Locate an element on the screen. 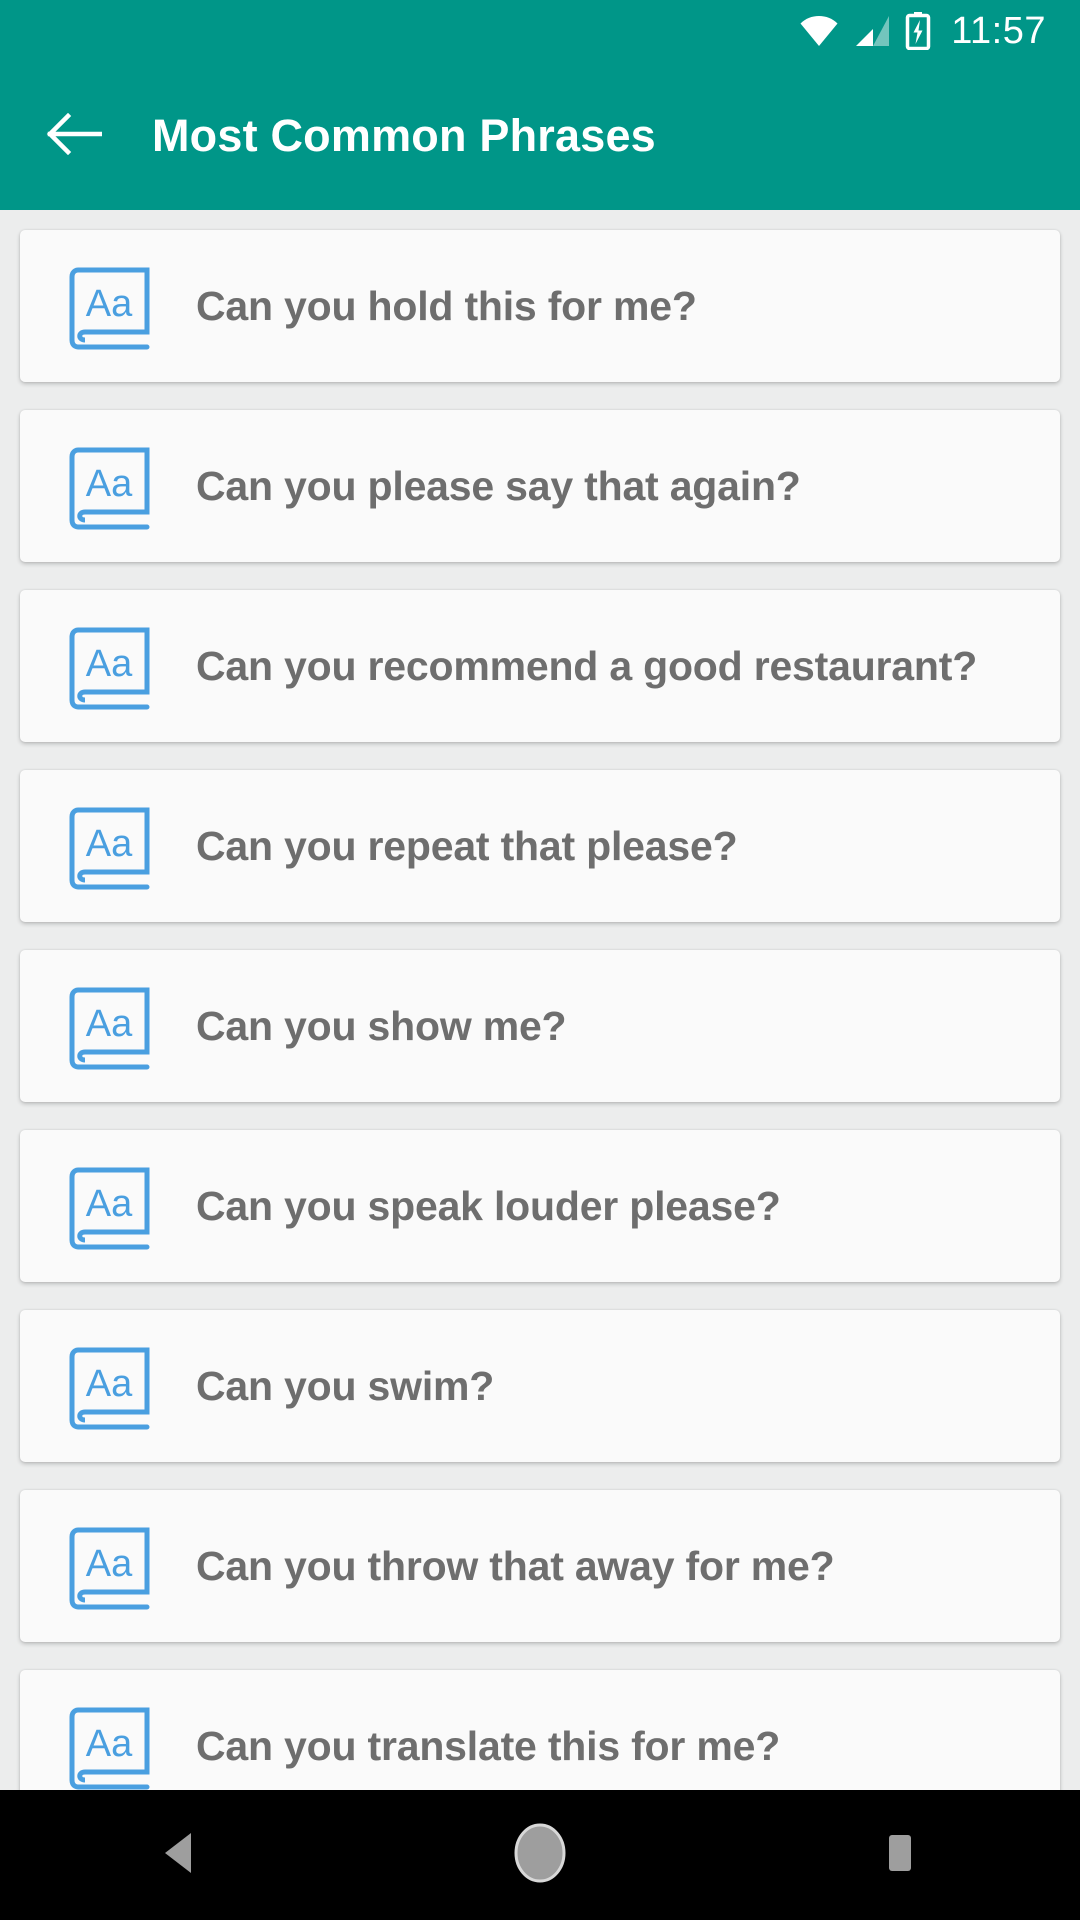 The height and width of the screenshot is (1920, 1080). phrase-label: Can you repeat that please? is located at coordinates (467, 845).